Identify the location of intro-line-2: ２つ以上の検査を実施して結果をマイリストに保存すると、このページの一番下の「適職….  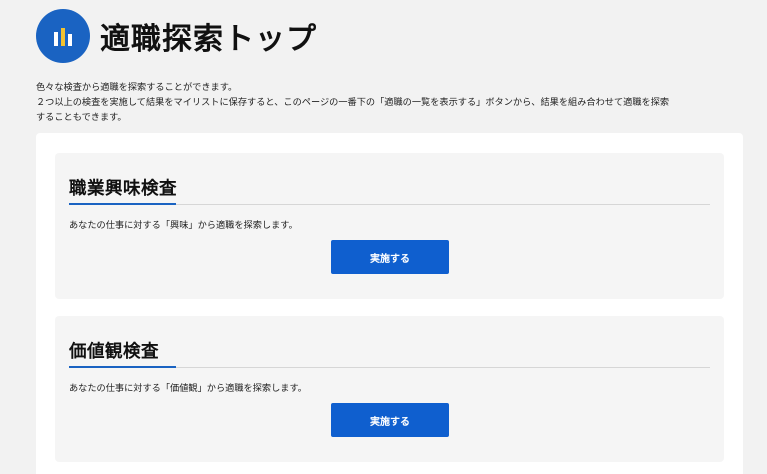
(353, 102).